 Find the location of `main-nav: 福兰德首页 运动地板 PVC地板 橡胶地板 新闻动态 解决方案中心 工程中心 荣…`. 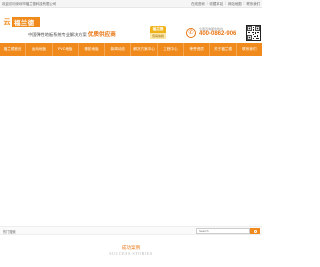

main-nav: 福兰德首页 运动地板 PVC地板 橡胶地板 新闻动态 解决方案中心 工程中心 荣… is located at coordinates (131, 49).